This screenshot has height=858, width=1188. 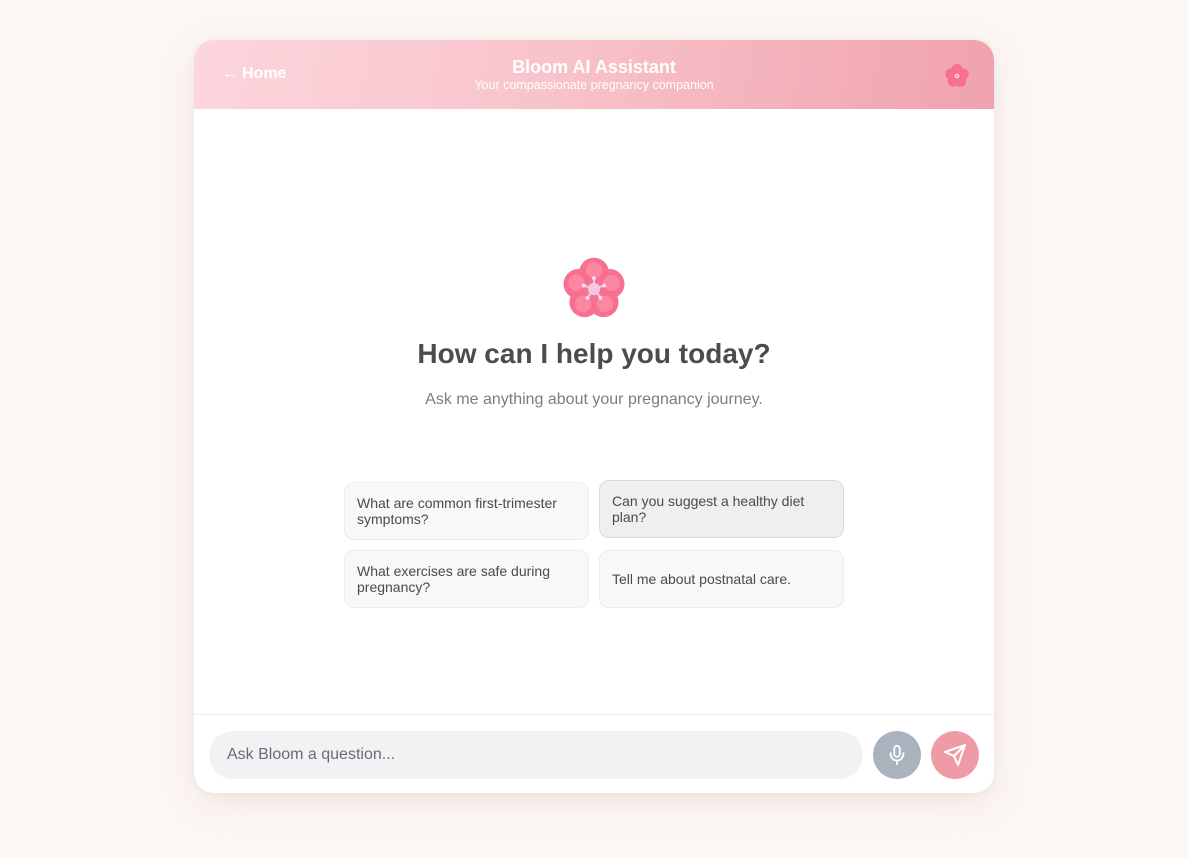 What do you see at coordinates (721, 579) in the screenshot?
I see `suggestion-chip: Tell me about postnatal care.` at bounding box center [721, 579].